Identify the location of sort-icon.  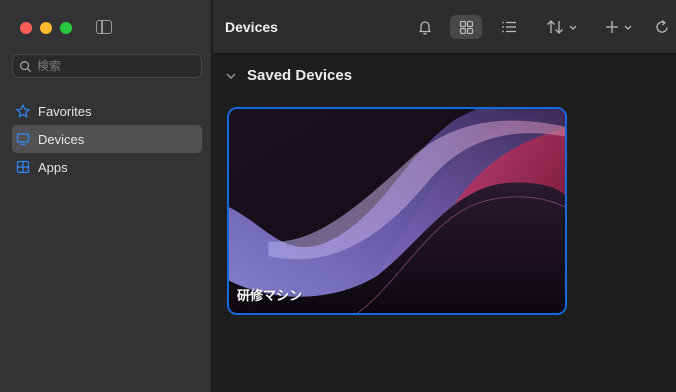
(562, 27).